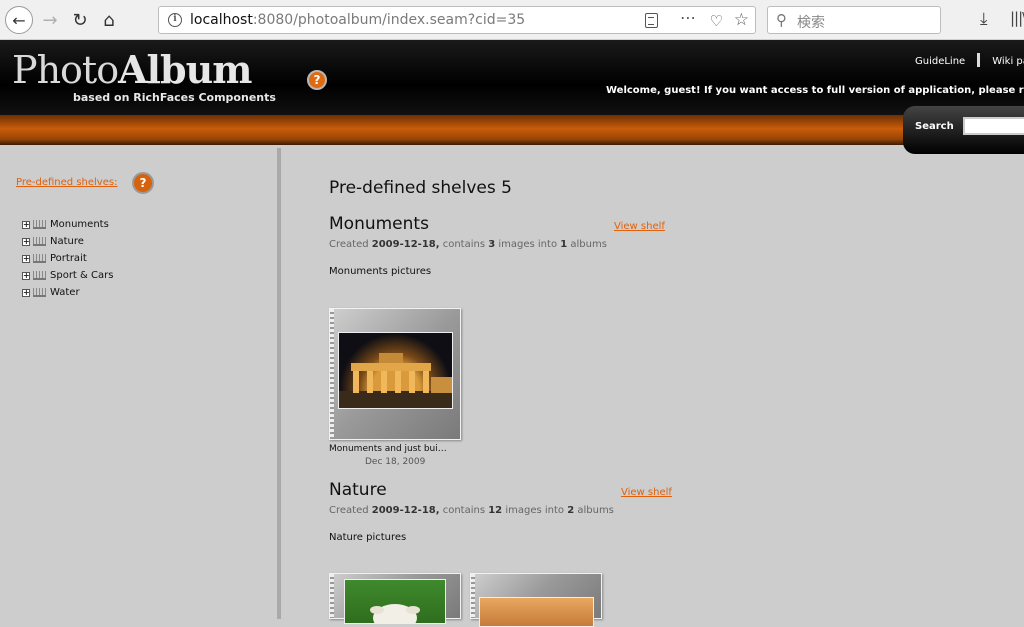 The image size is (1024, 627). I want to click on browser-search-input: ⚲ 検索, so click(854, 20).